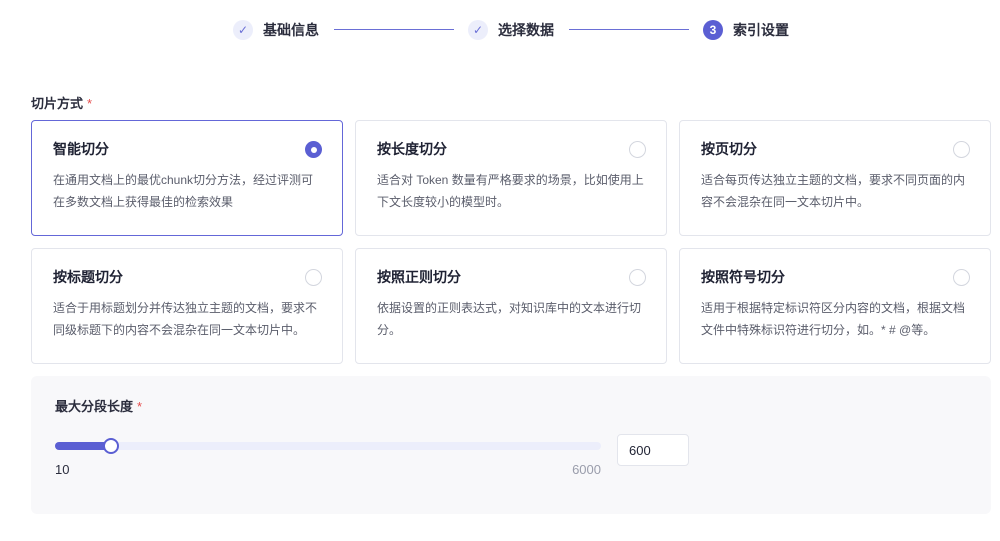 This screenshot has width=1000, height=541. Describe the element at coordinates (291, 30) in the screenshot. I see `step-label: 基础信息` at that location.